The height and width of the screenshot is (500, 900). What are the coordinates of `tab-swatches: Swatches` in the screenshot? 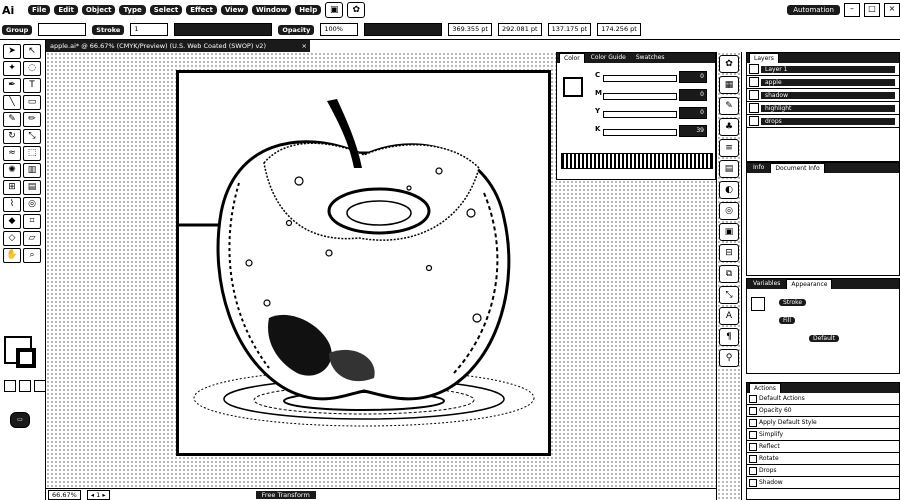 It's located at (650, 58).